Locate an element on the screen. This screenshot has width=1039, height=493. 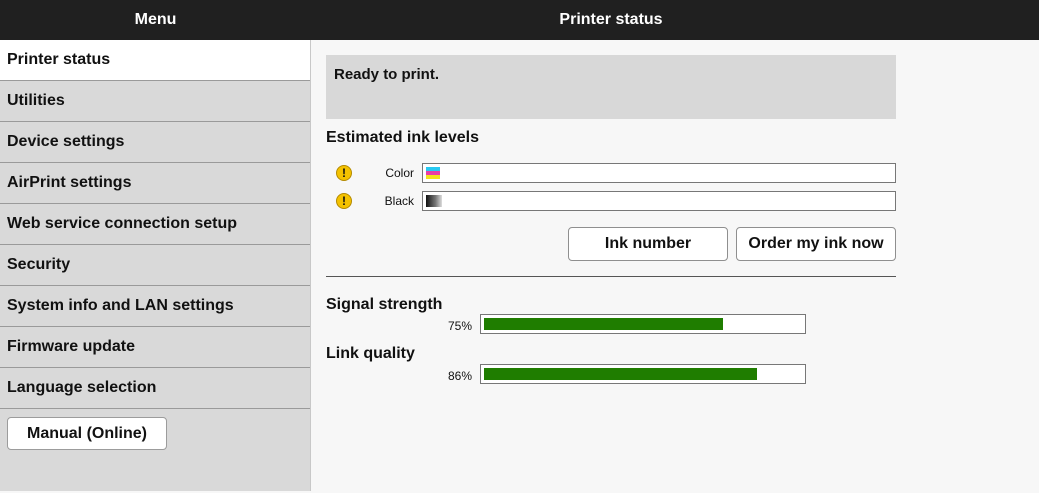
ink-label-black: Black is located at coordinates (399, 201).